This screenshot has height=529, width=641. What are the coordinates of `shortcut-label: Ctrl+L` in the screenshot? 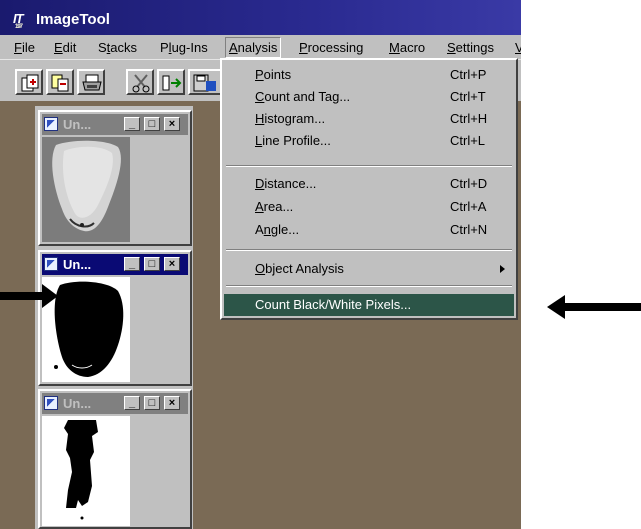 It's located at (468, 140).